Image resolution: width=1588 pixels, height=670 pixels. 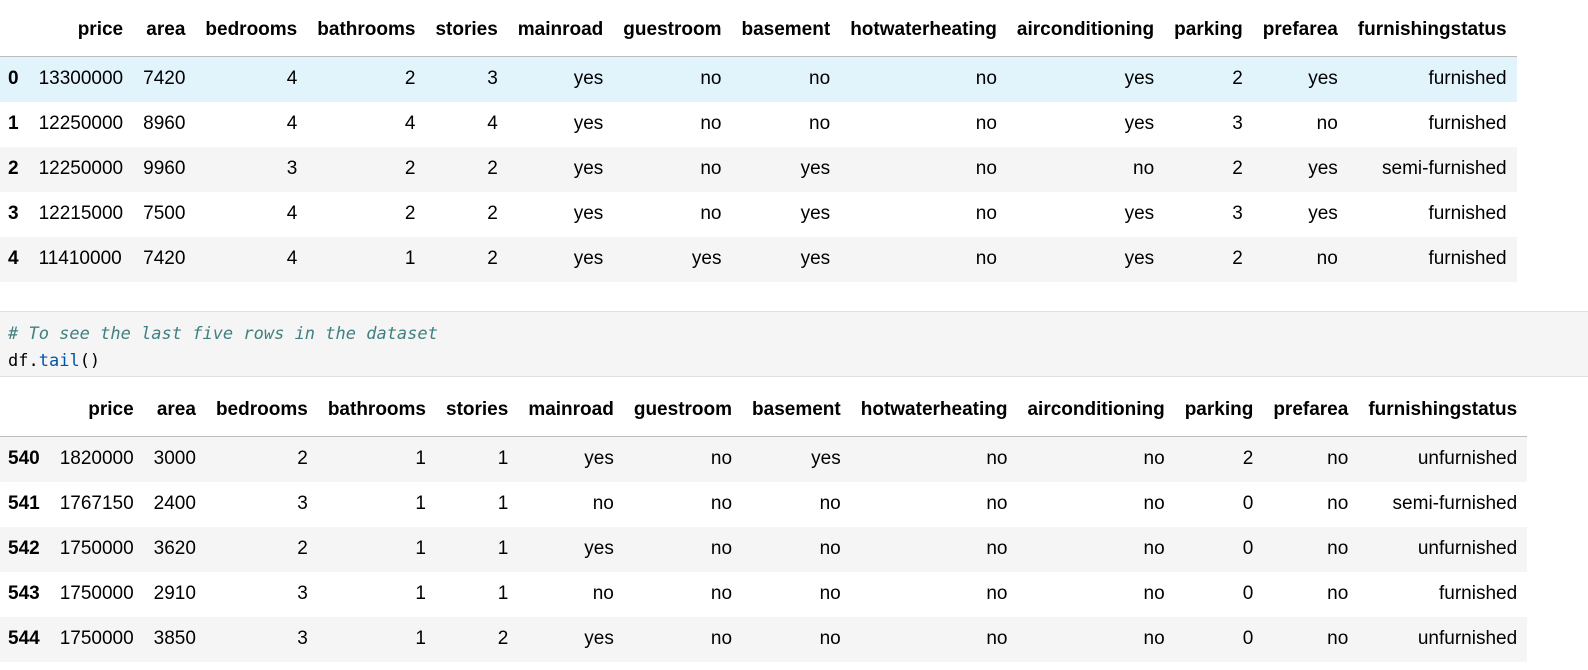 I want to click on cell-bedrooms: 2, so click(x=302, y=548).